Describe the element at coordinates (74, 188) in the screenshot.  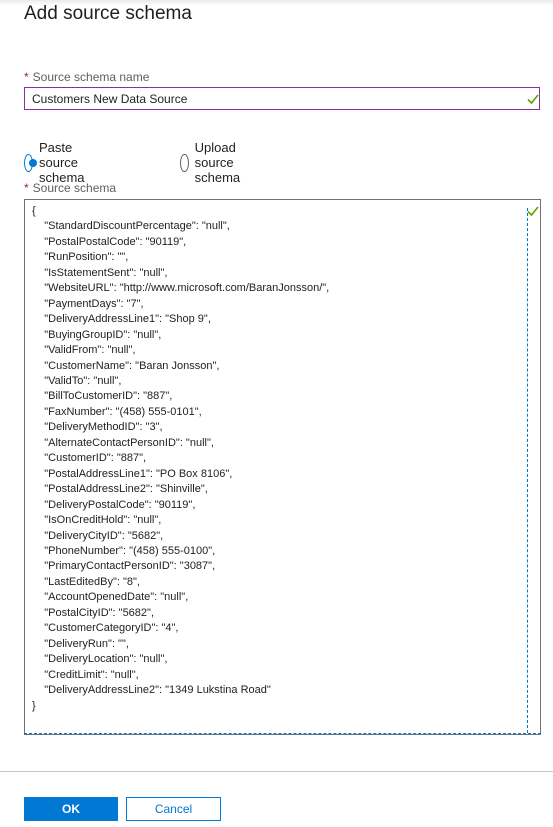
I see `source-schema-label-text: Source schema` at that location.